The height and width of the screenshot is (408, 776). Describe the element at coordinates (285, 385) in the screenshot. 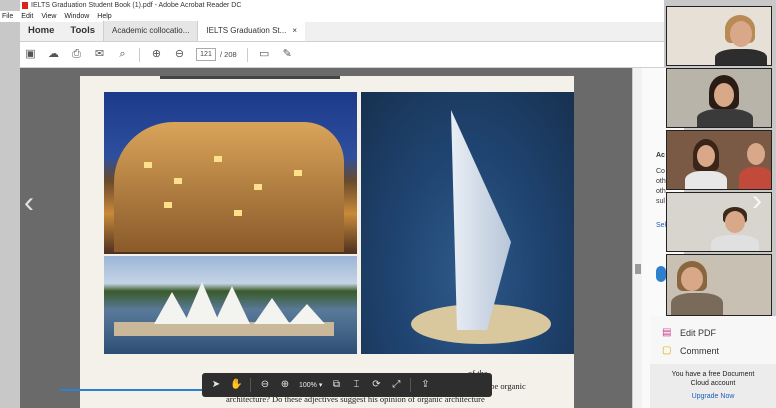

I see `zoom-in-icon: ⊕` at that location.